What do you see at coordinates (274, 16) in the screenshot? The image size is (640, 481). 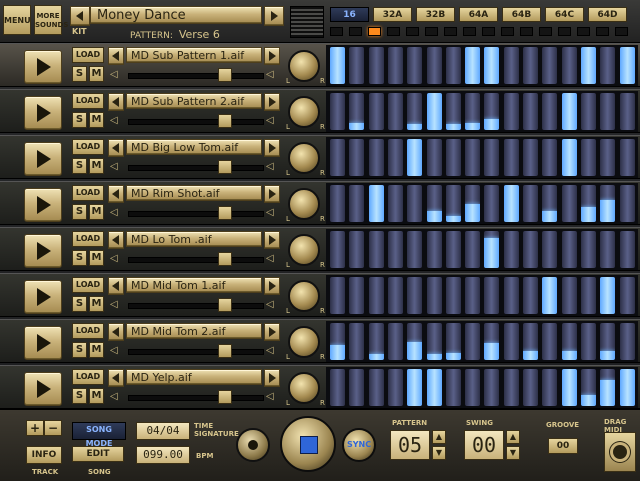 I see `kit-next-button` at bounding box center [274, 16].